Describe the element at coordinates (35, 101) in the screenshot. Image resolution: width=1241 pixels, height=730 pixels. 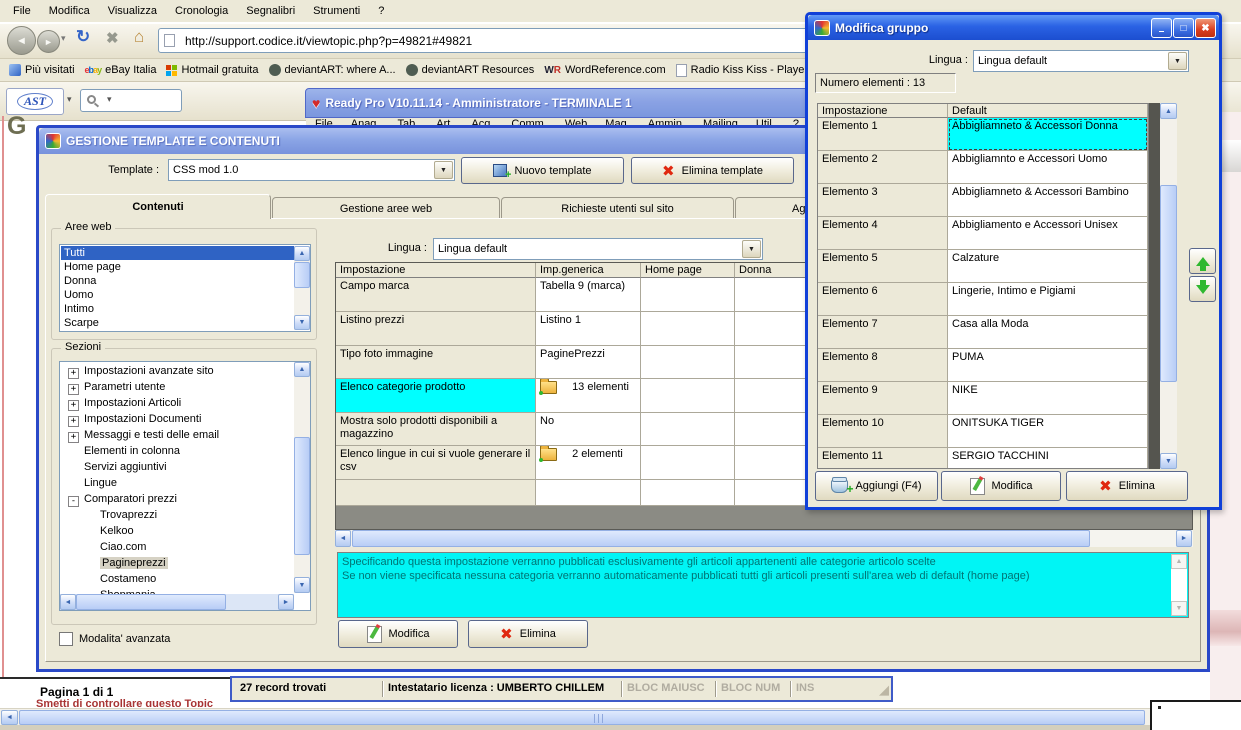
I see `ast-logo: AST` at that location.